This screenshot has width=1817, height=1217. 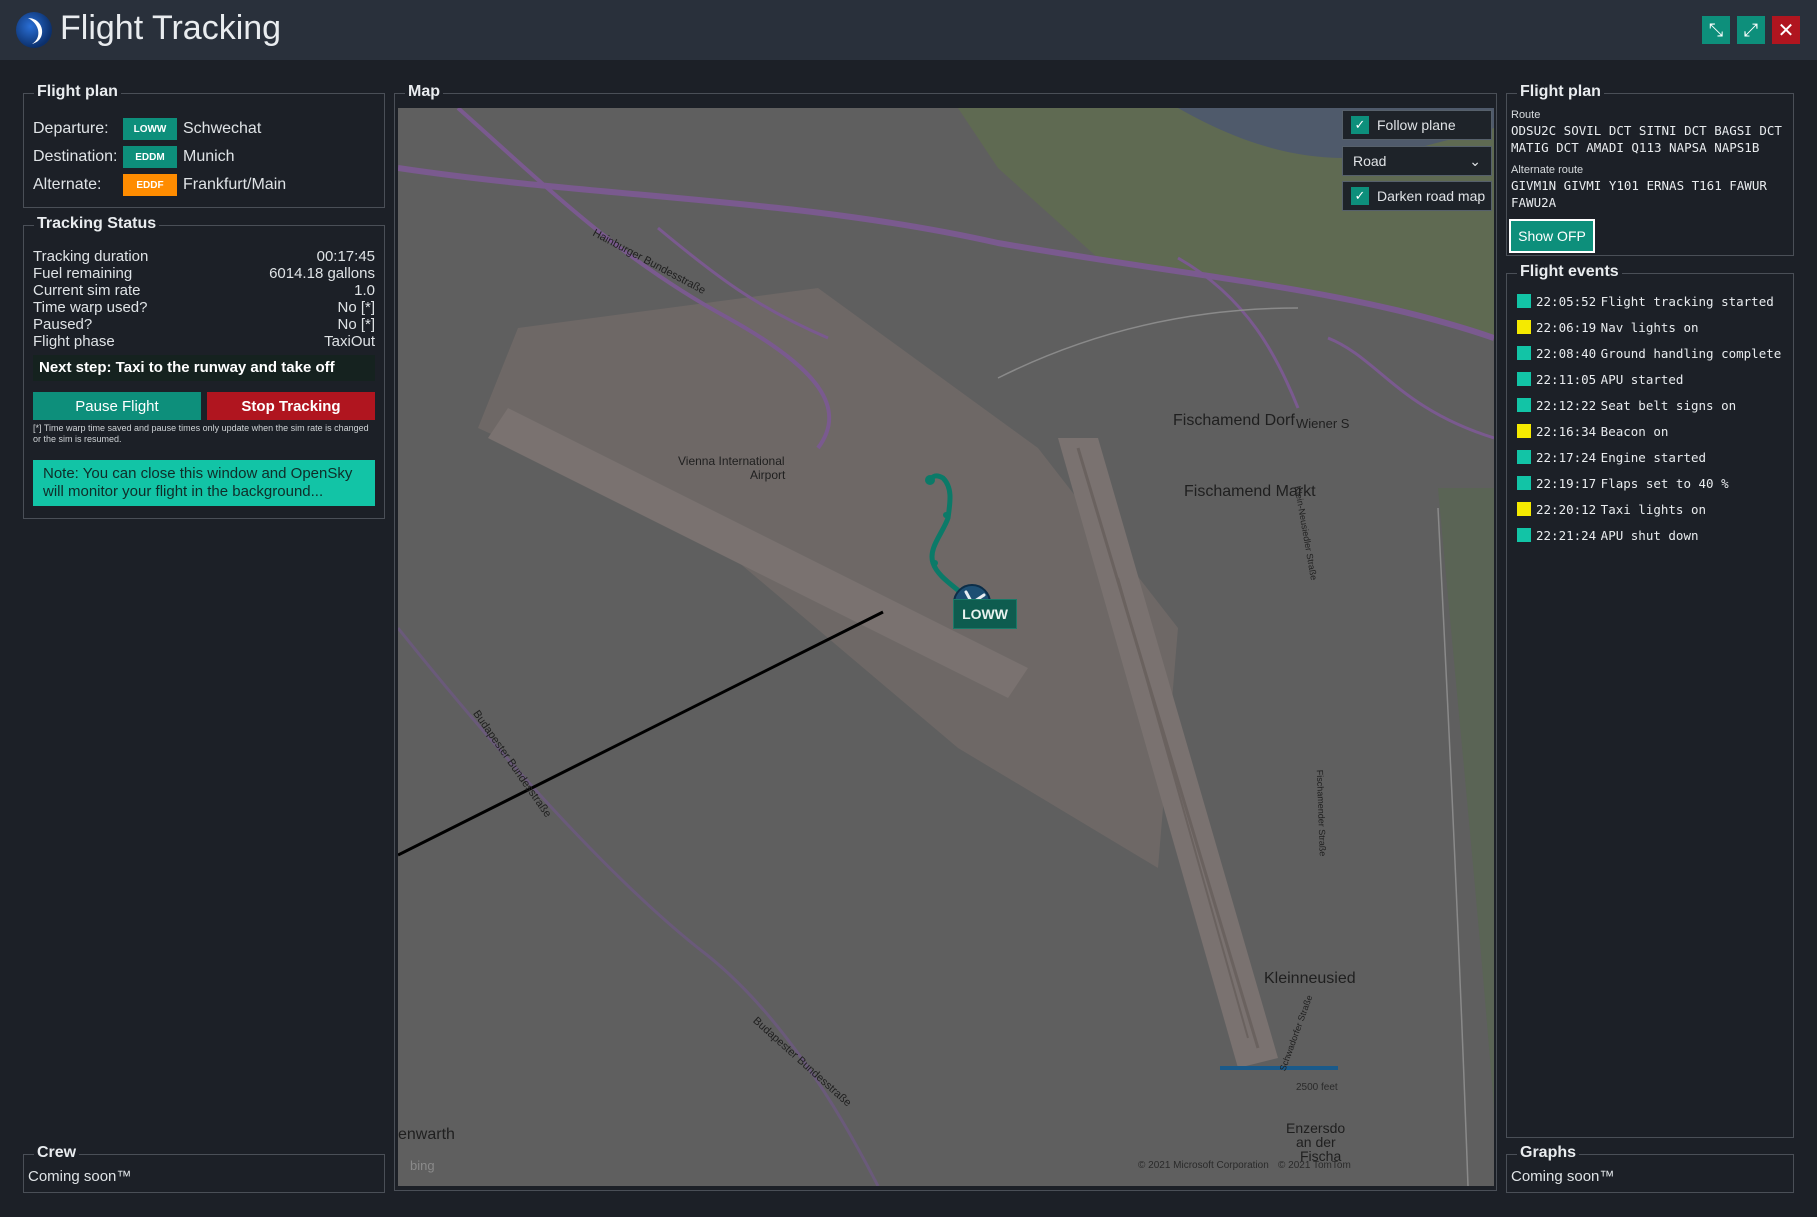 What do you see at coordinates (908, 30) in the screenshot?
I see `title-bar: Flight Tracking ⤡ ⤢ ✕` at bounding box center [908, 30].